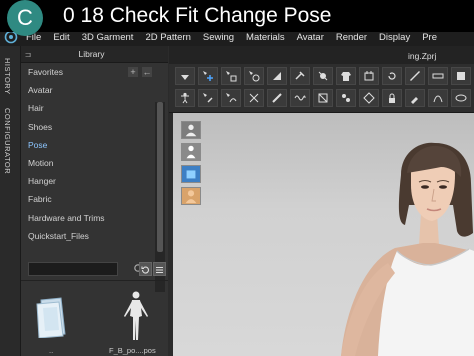 The image size is (474, 356). I want to click on menu-render: Render, so click(351, 37).